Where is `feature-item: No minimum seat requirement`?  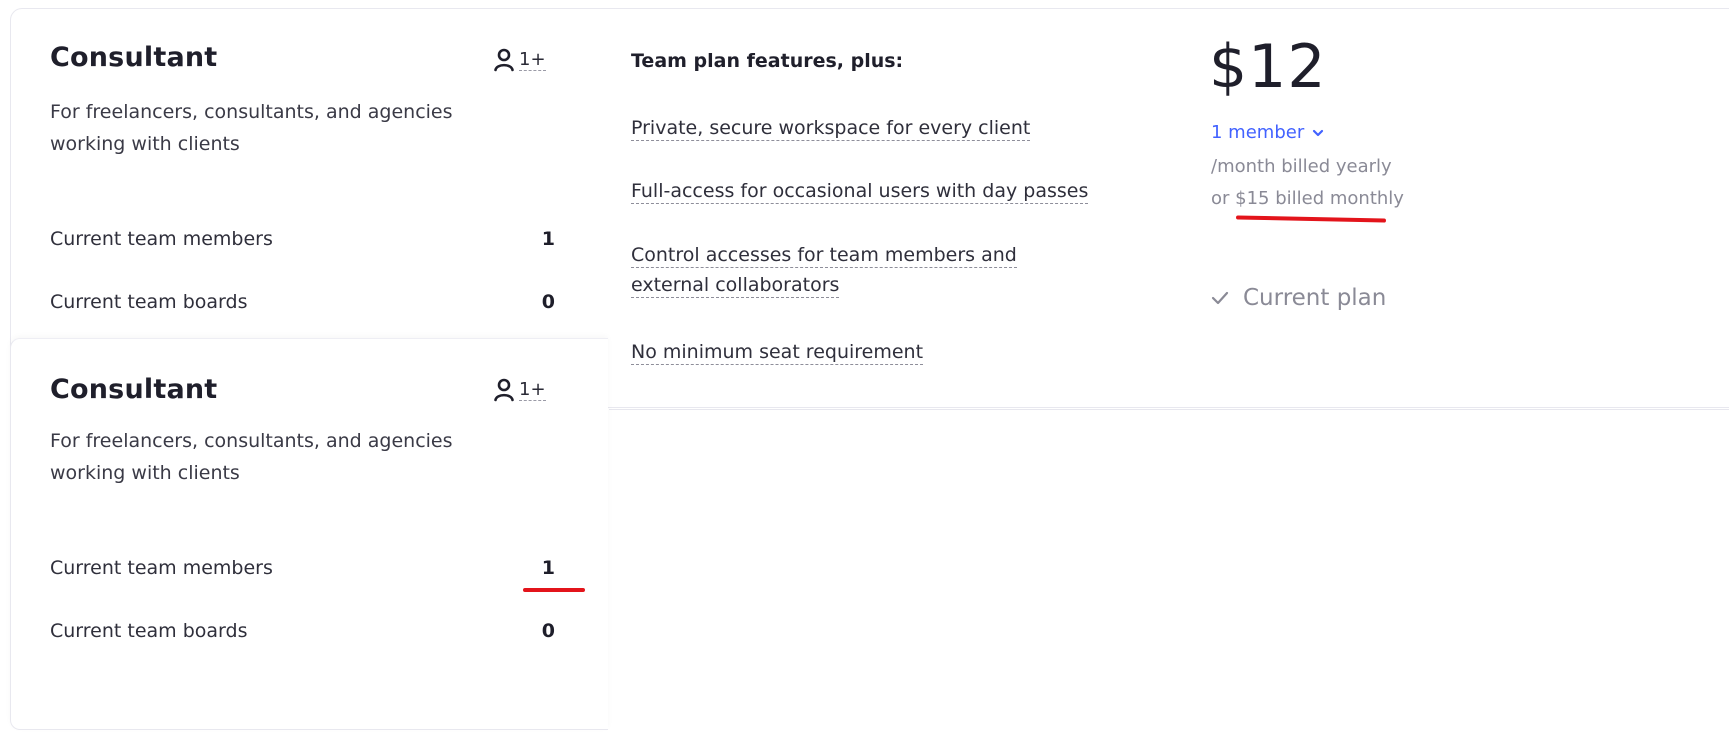 feature-item: No minimum seat requirement is located at coordinates (777, 352).